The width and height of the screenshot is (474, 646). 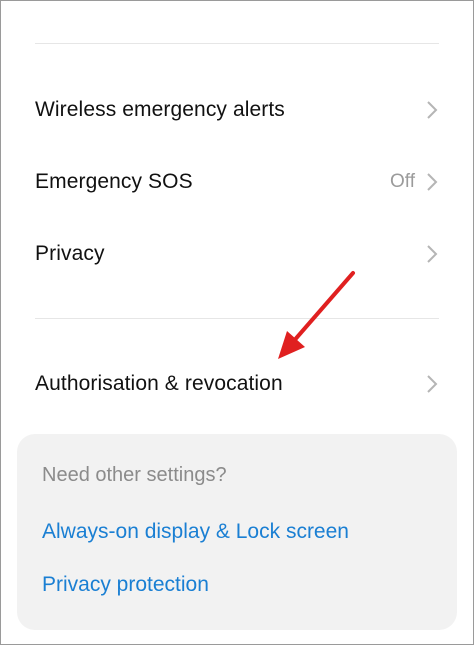 I want to click on divider-top, so click(x=237, y=43).